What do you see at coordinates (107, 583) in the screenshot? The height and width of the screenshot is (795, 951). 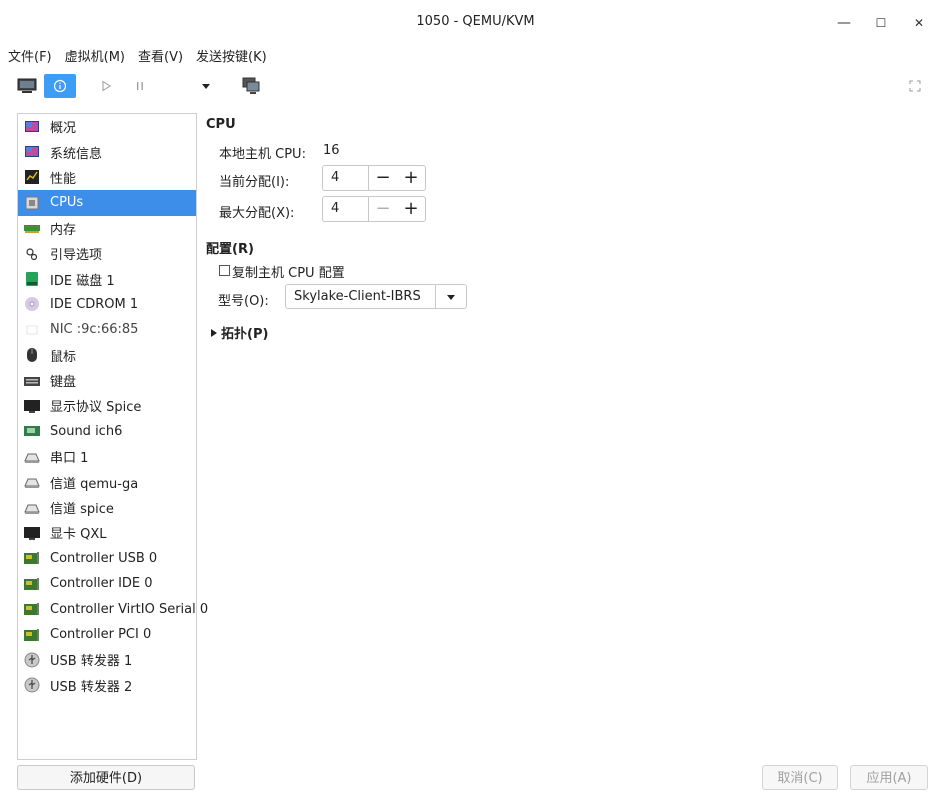 I see `sidebar-item-controller-ide-0: Controller IDE 0` at bounding box center [107, 583].